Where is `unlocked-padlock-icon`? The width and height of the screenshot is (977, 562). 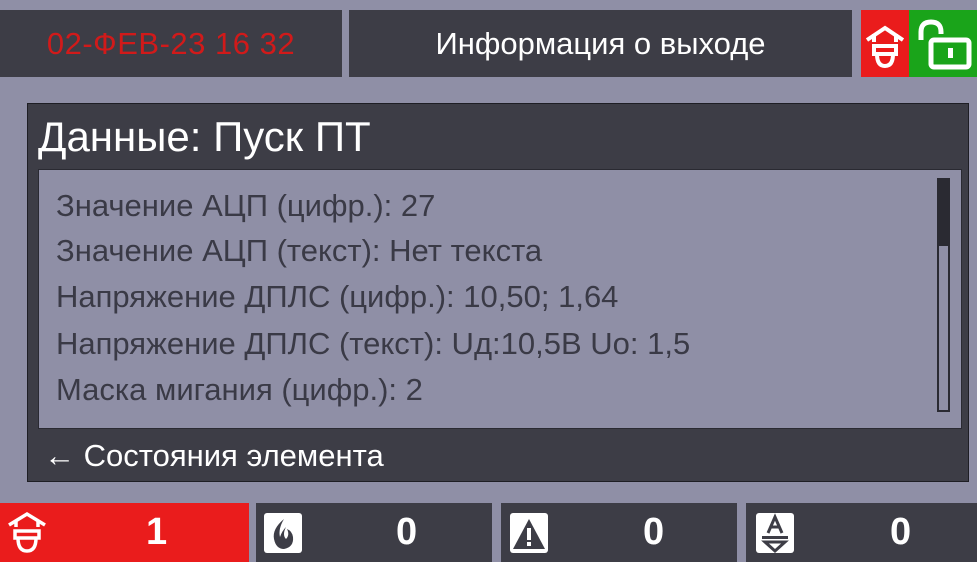
unlocked-padlock-icon is located at coordinates (945, 44).